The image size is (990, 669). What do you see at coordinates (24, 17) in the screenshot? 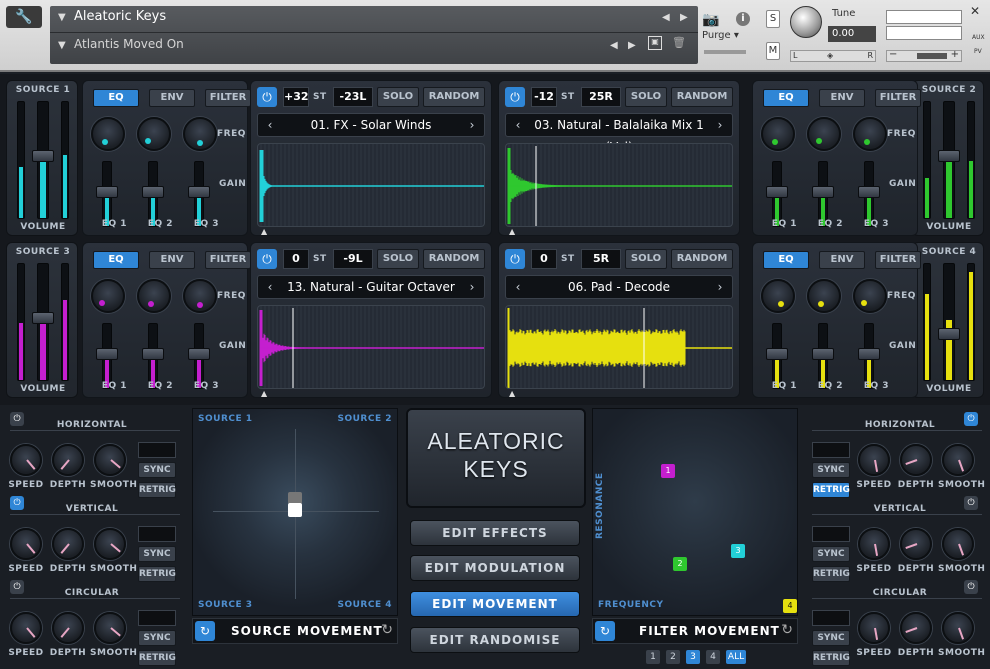
I see `wrench-icon: 🔧` at bounding box center [24, 17].